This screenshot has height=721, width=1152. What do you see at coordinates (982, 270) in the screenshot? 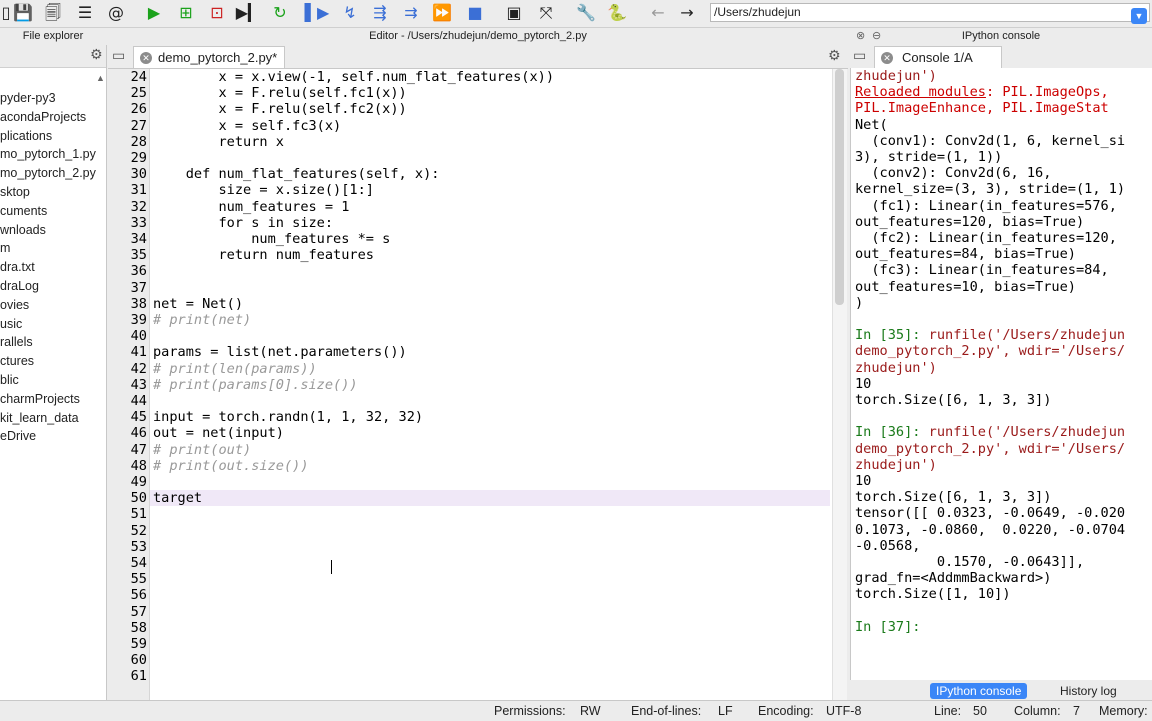
I see `console-line-text: (fc3): Linear(in_features=84,` at bounding box center [982, 270].